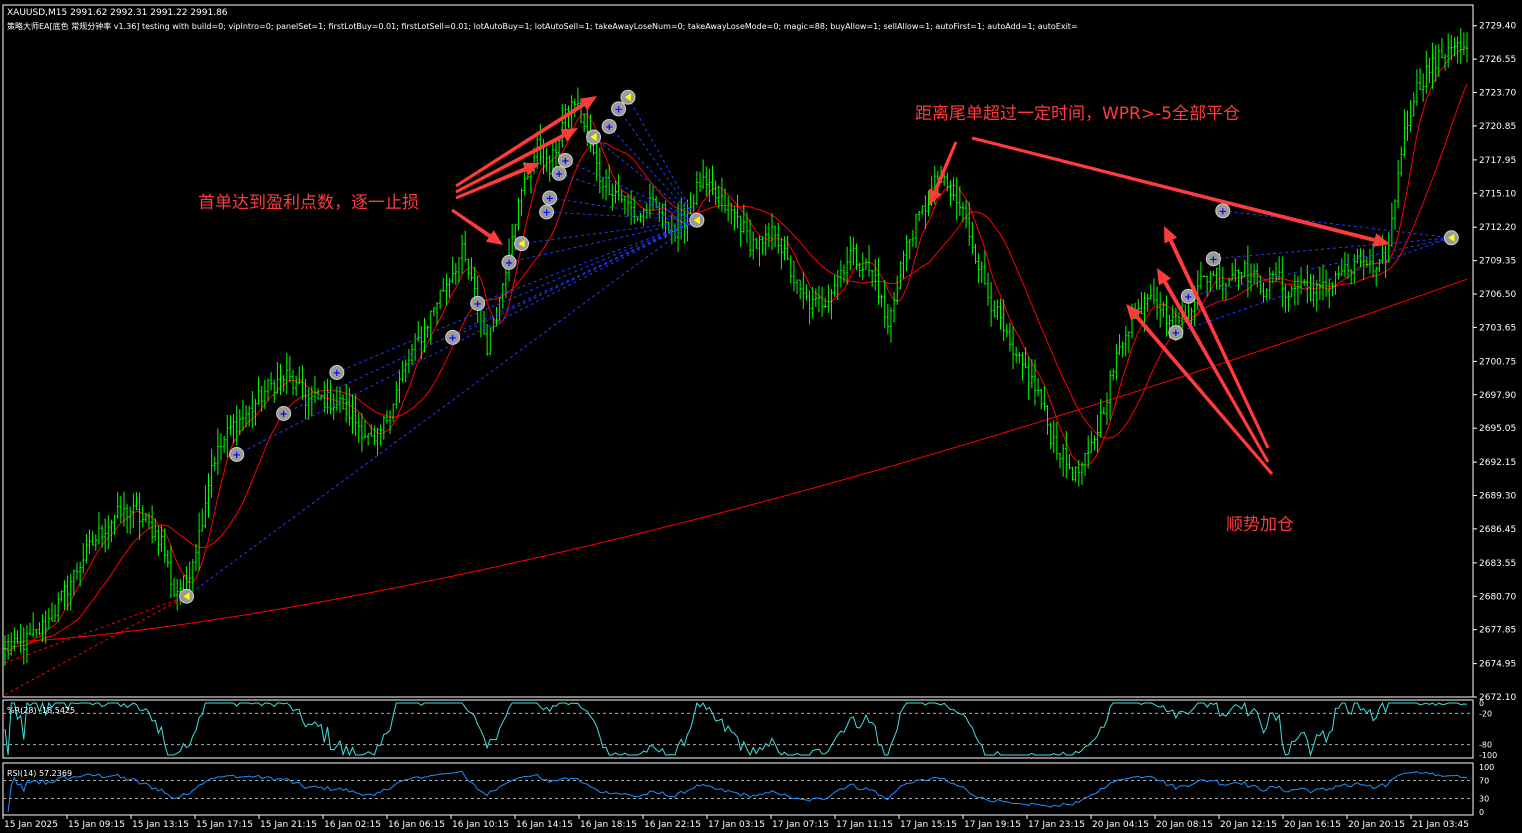  What do you see at coordinates (1497, 194) in the screenshot?
I see `price-tick-label: 2715.10` at bounding box center [1497, 194].